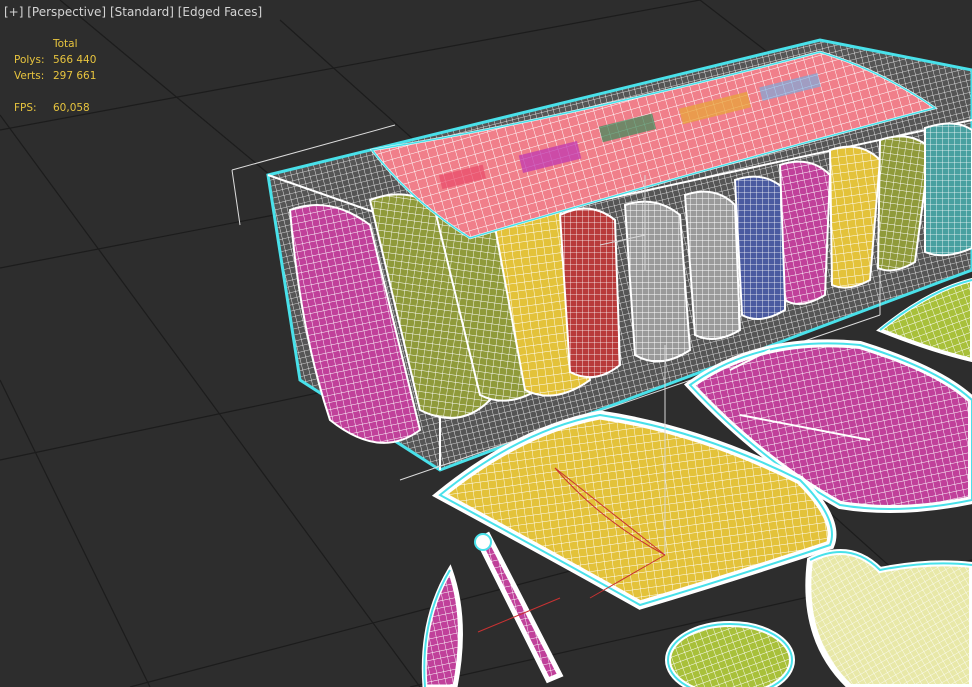 The width and height of the screenshot is (972, 687). What do you see at coordinates (65, 44) in the screenshot?
I see `stats-header: Total` at bounding box center [65, 44].